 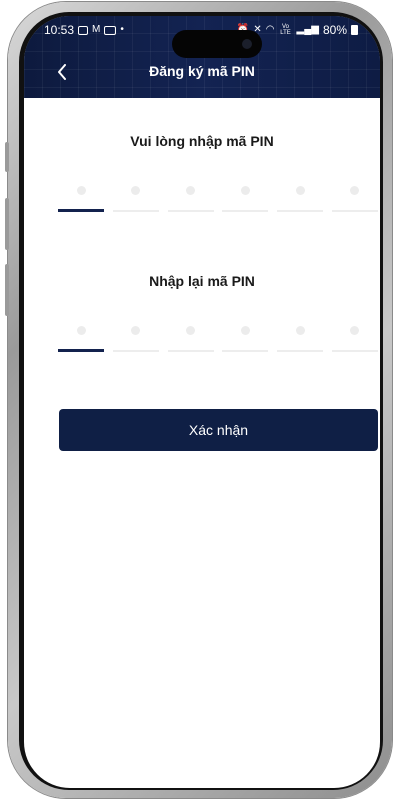 I want to click on status-left: 10:53 M •, so click(x=84, y=30).